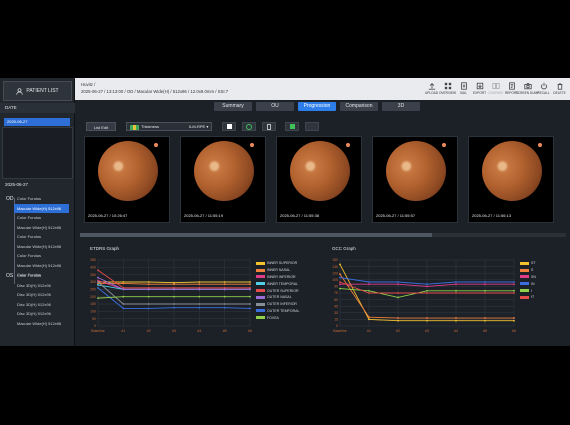 This screenshot has height=425, width=570. Describe the element at coordinates (269, 126) in the screenshot. I see `document-button` at that location.